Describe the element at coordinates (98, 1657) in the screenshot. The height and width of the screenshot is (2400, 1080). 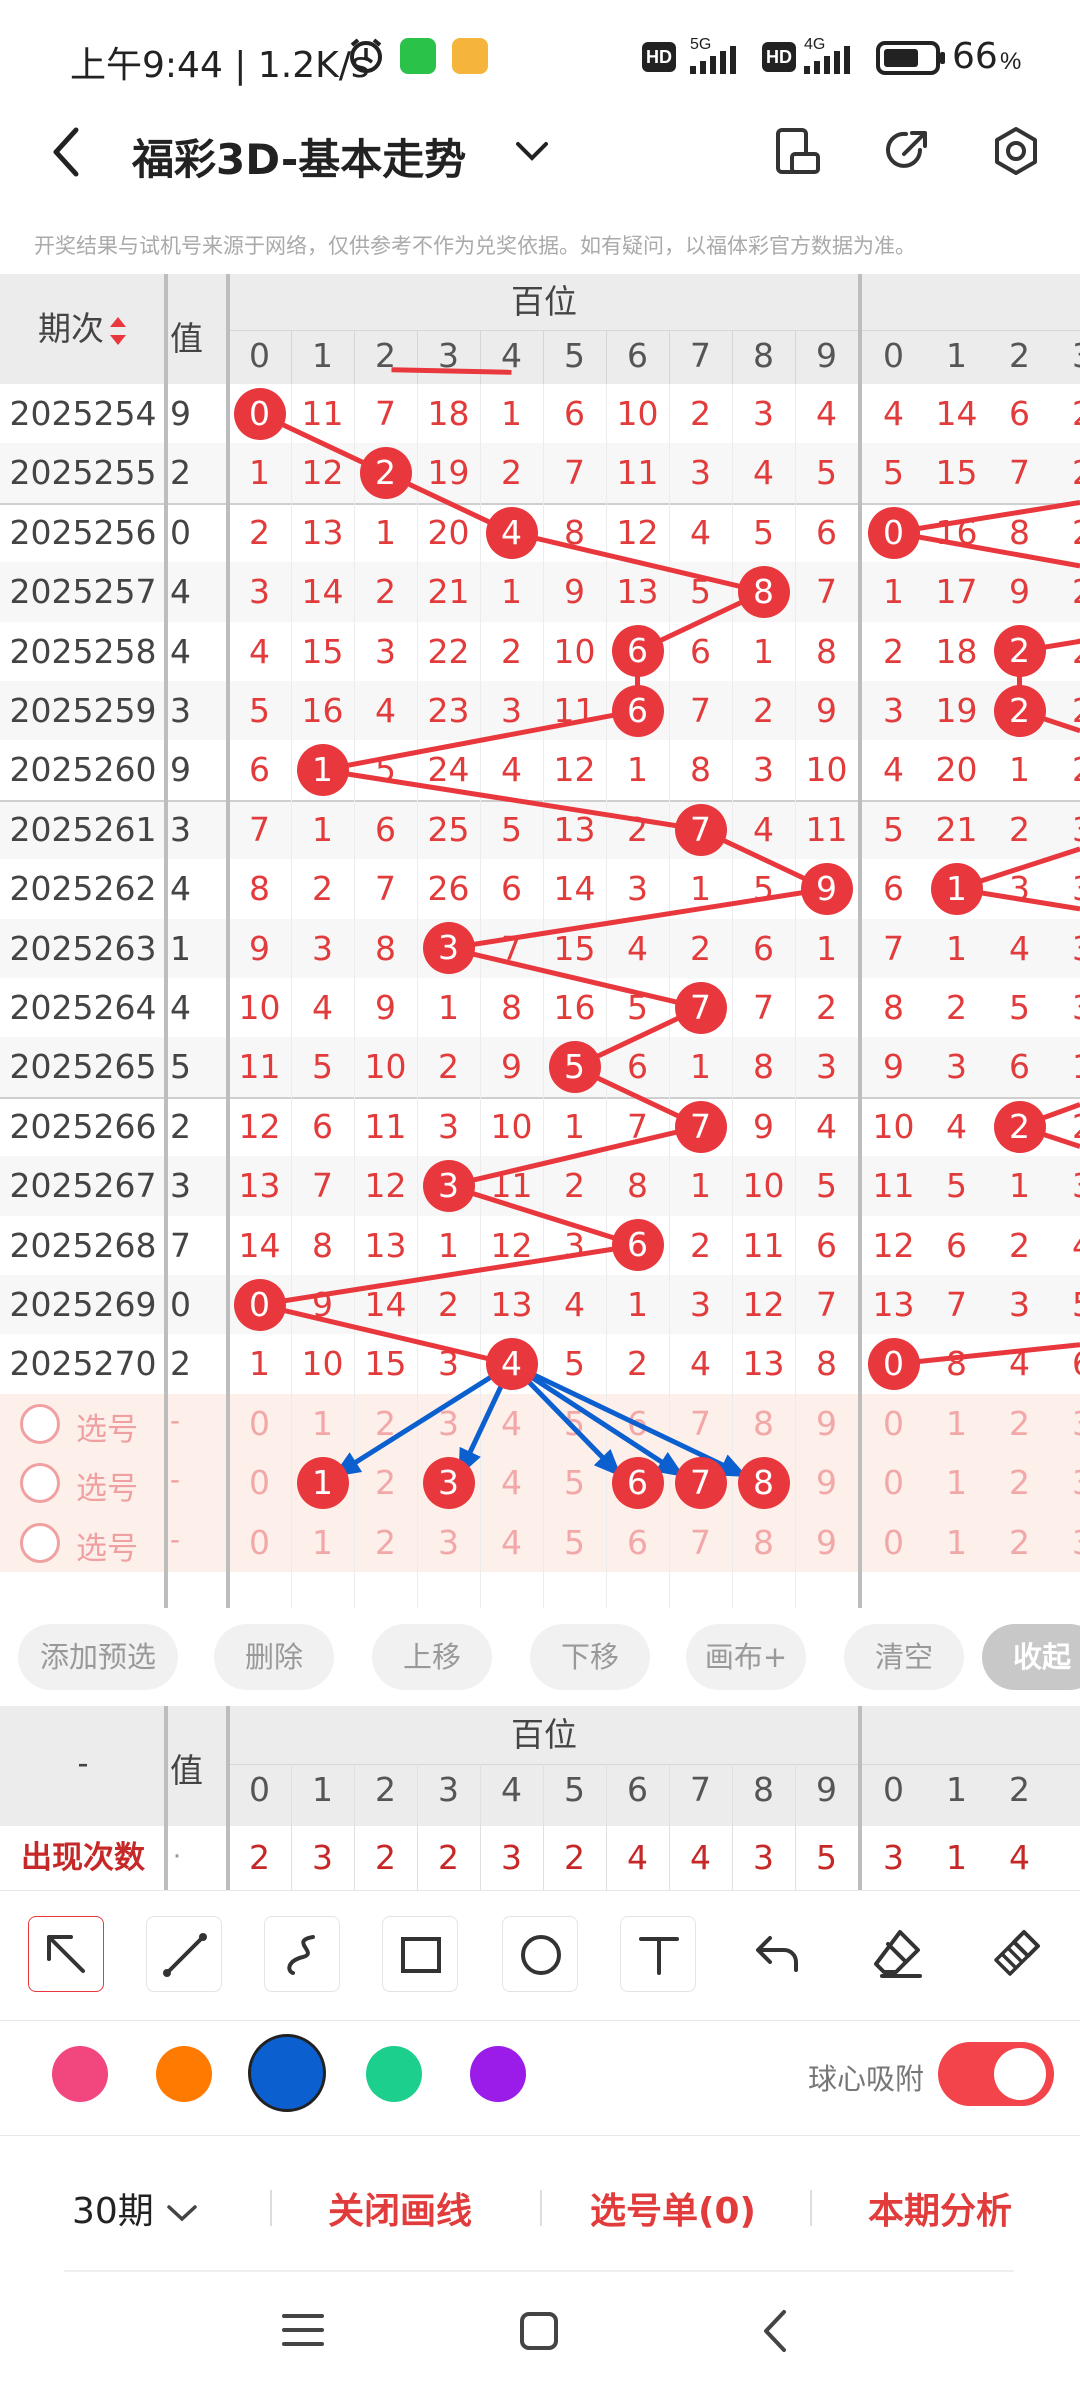
I see `add-preselect-button: 添加预选` at that location.